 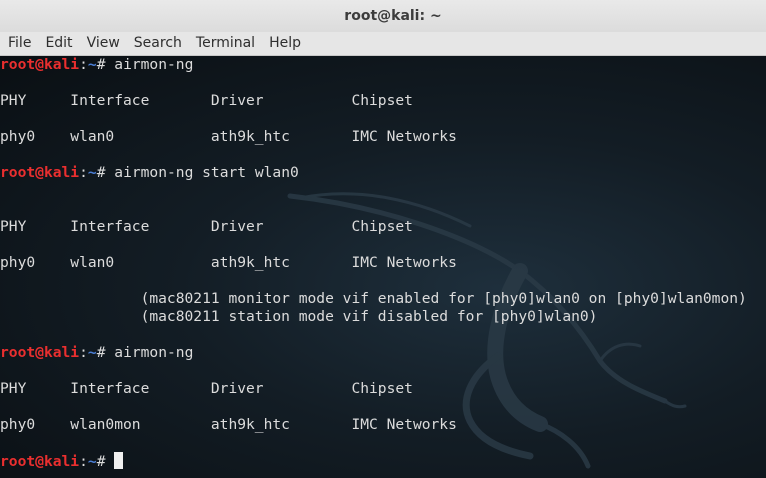 What do you see at coordinates (393, 16) in the screenshot?
I see `window-title: root@kali: ~` at bounding box center [393, 16].